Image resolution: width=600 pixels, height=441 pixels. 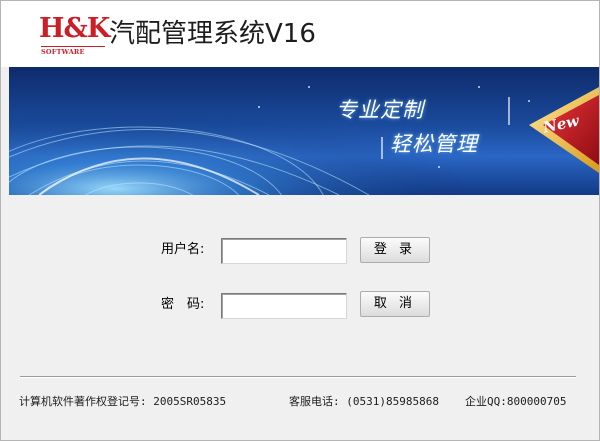 What do you see at coordinates (380, 110) in the screenshot?
I see `slogan-line-1: 专业定制` at bounding box center [380, 110].